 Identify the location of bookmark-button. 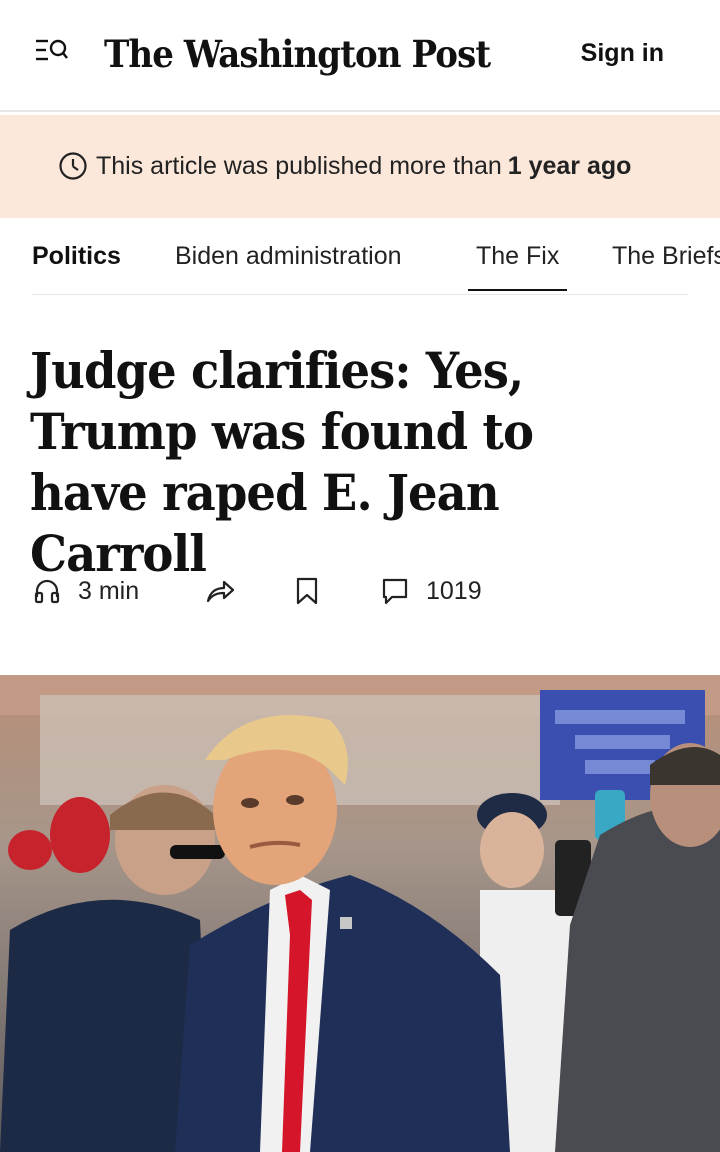
(307, 591).